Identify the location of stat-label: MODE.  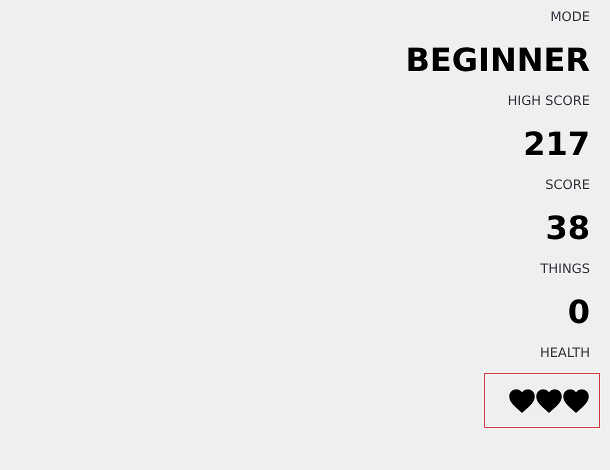
(570, 18).